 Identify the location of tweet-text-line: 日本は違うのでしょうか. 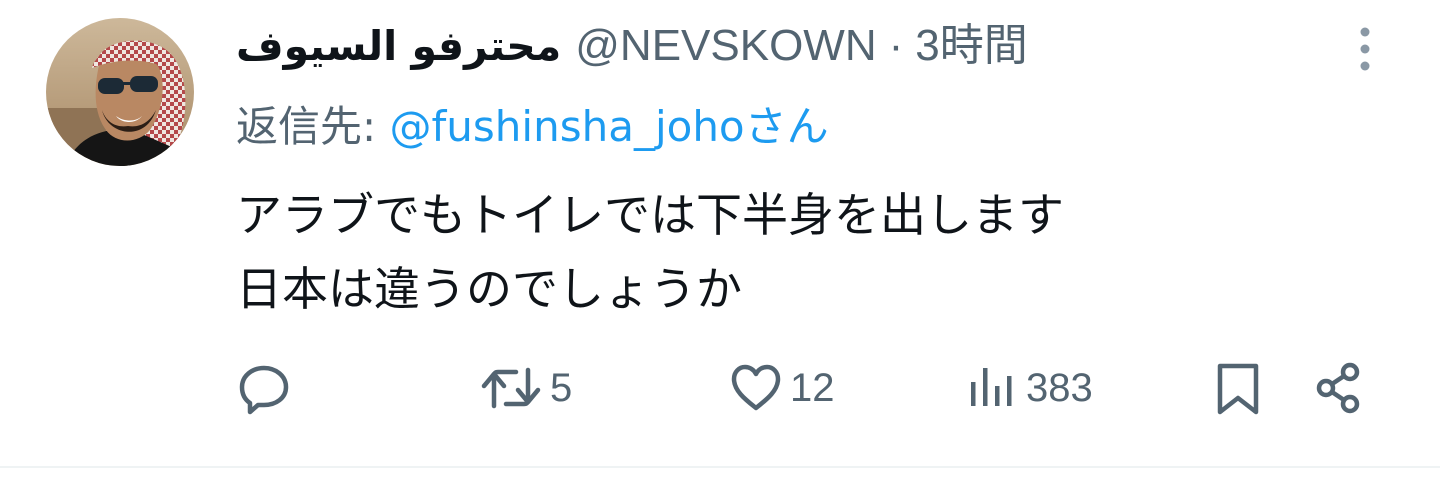
(489, 289).